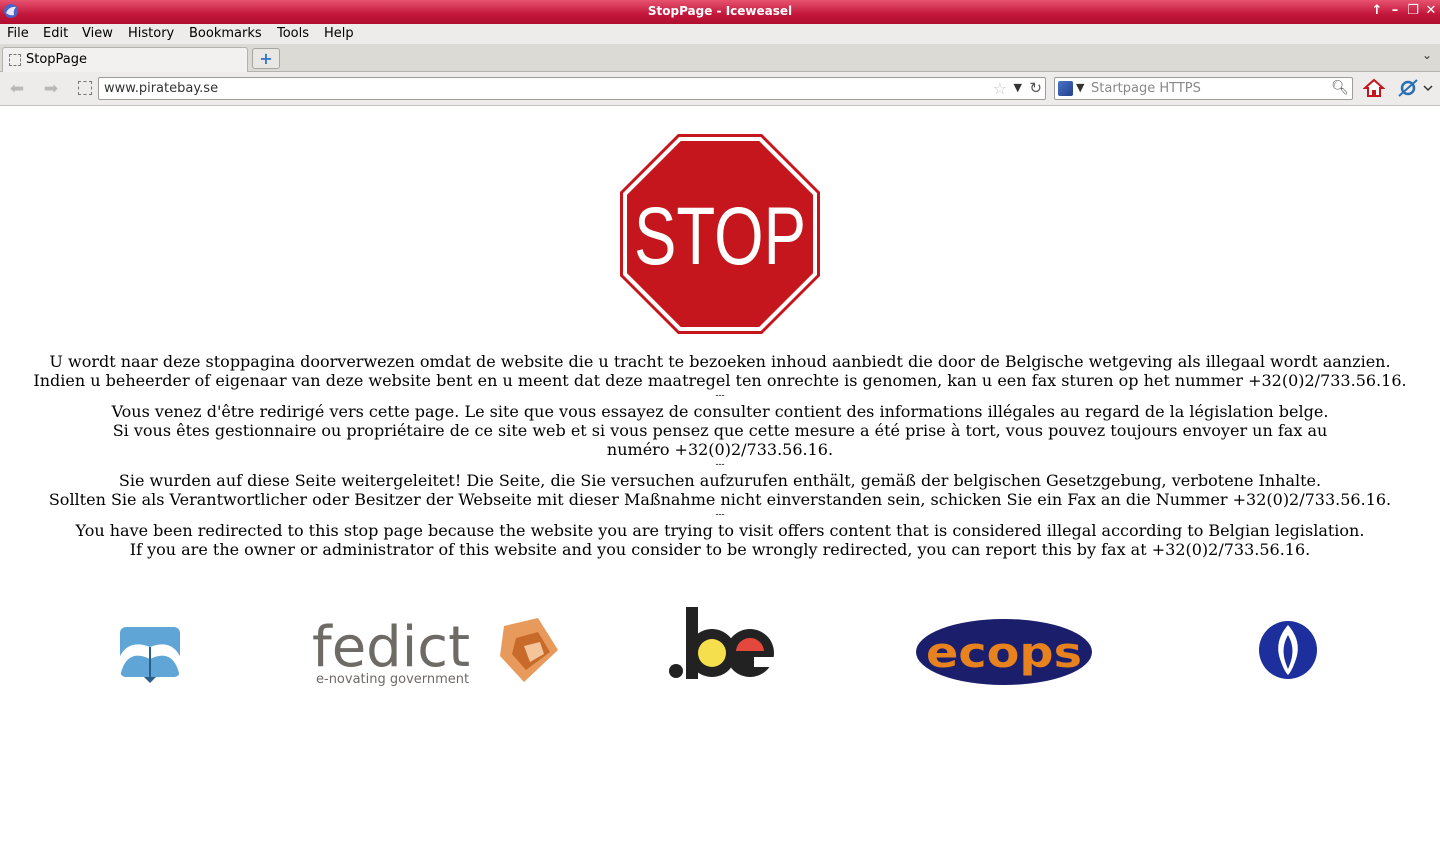  What do you see at coordinates (1018, 87) in the screenshot?
I see `url-history-dropdown-icon: ▼` at bounding box center [1018, 87].